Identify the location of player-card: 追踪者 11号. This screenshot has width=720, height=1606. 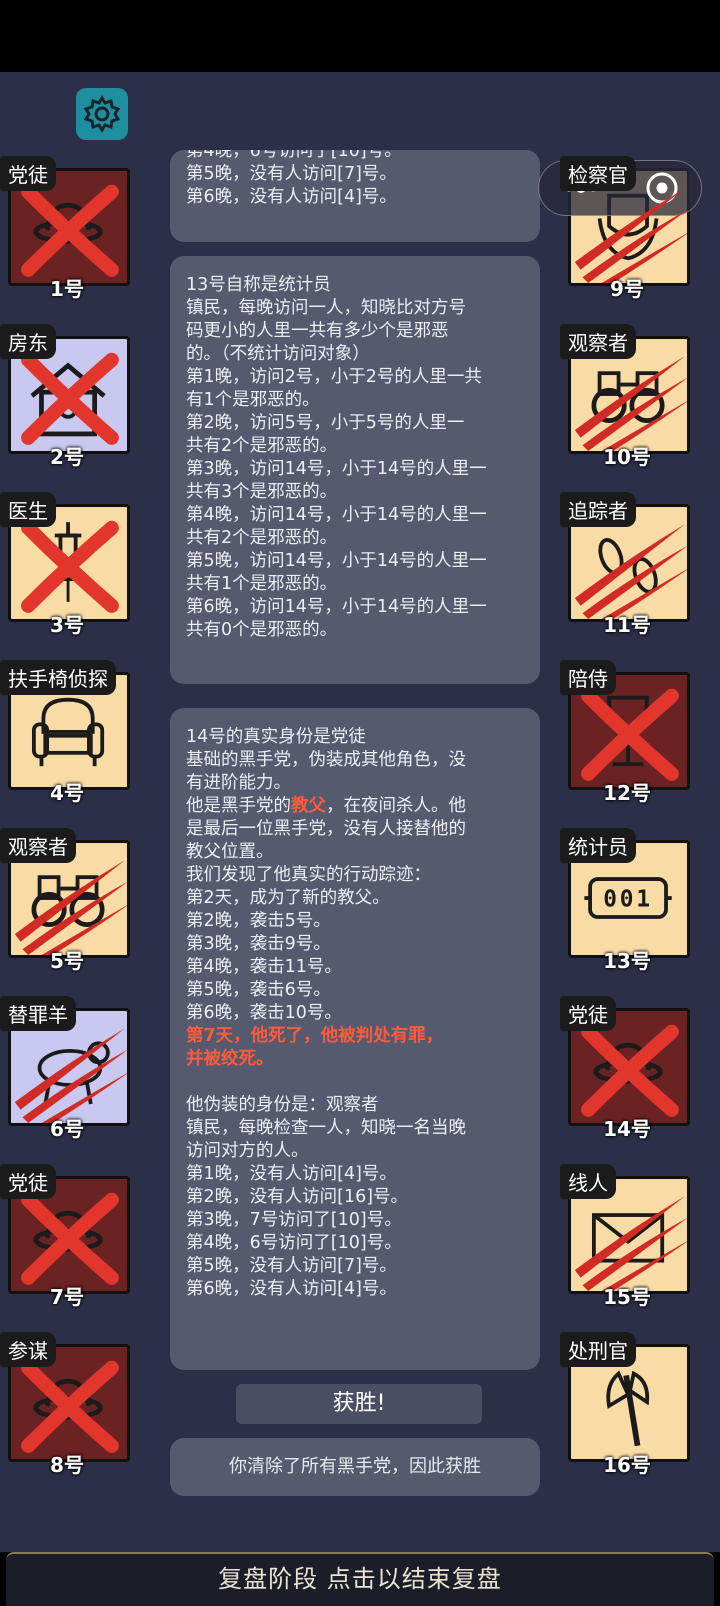
(627, 564).